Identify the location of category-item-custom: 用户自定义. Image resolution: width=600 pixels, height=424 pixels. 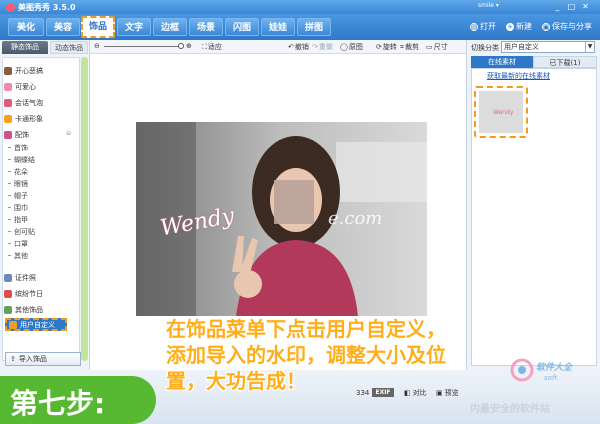
(36, 324).